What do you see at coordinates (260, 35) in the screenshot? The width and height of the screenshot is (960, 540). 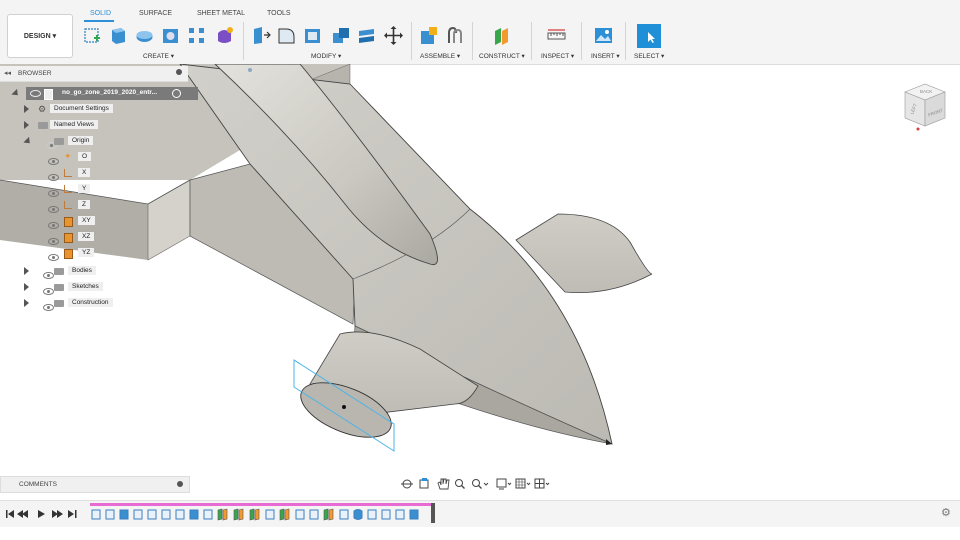 I see `press-pull-icon` at bounding box center [260, 35].